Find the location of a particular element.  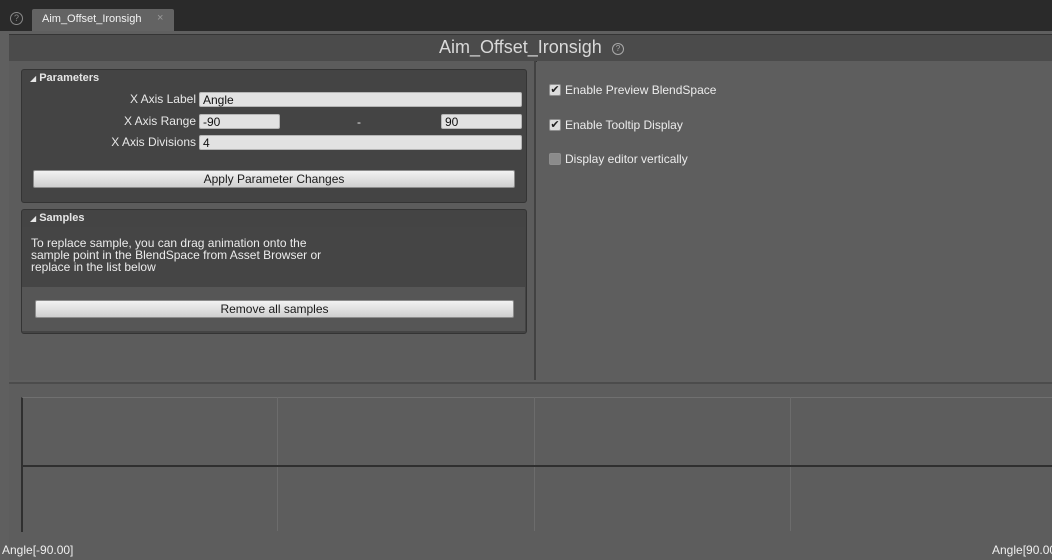

enable-preview-checkbox: ✔ is located at coordinates (555, 90).